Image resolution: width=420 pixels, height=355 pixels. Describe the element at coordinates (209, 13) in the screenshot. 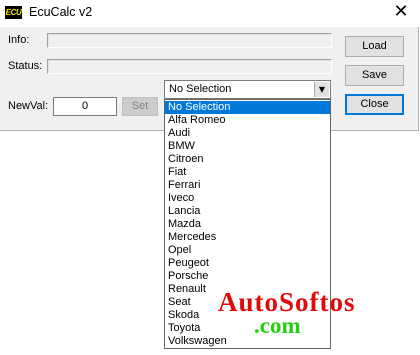

I see `title-bar: ECU EcuCalc v2 ✕` at that location.